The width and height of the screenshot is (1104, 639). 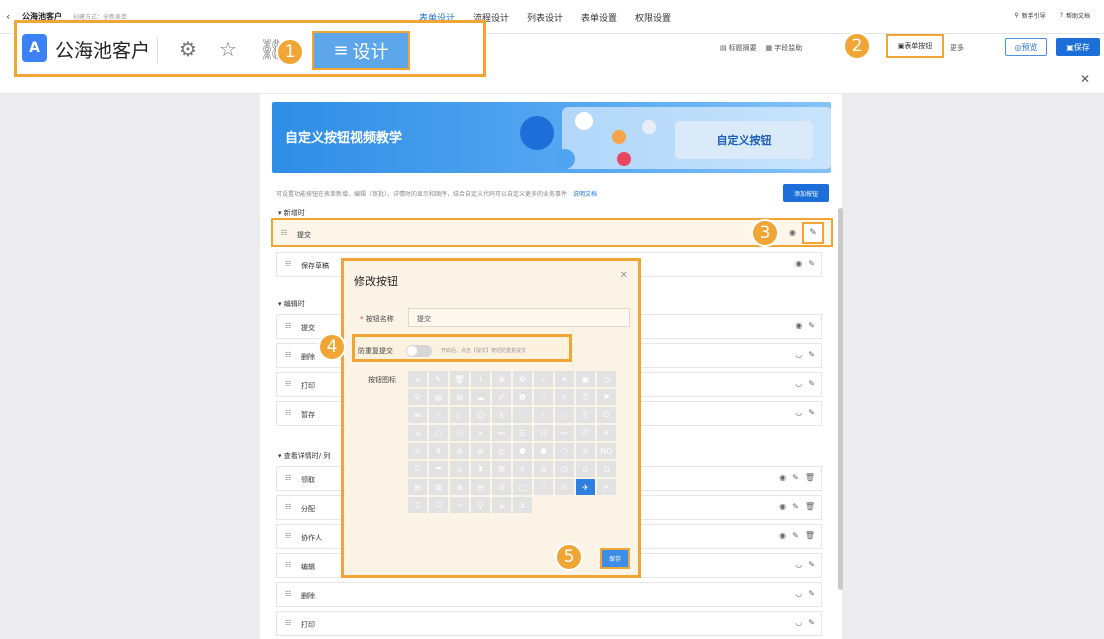 I want to click on icon-option: ⚶, so click(x=501, y=505).